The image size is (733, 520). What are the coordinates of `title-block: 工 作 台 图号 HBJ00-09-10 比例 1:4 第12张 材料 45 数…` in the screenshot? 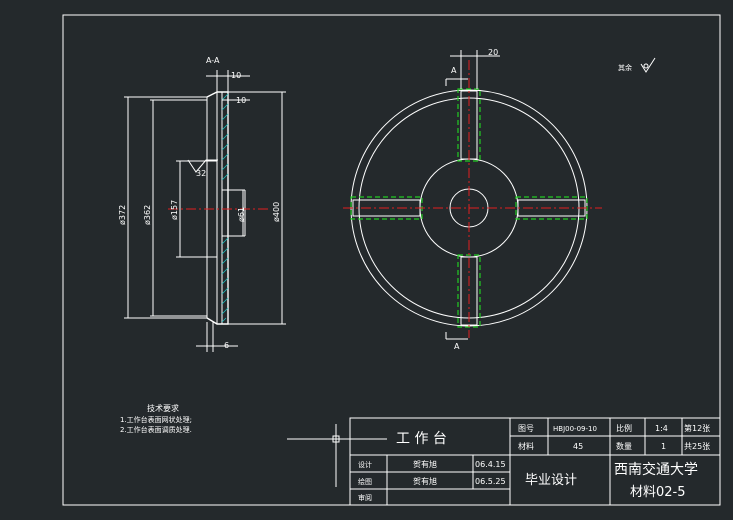 It's located at (535, 461).